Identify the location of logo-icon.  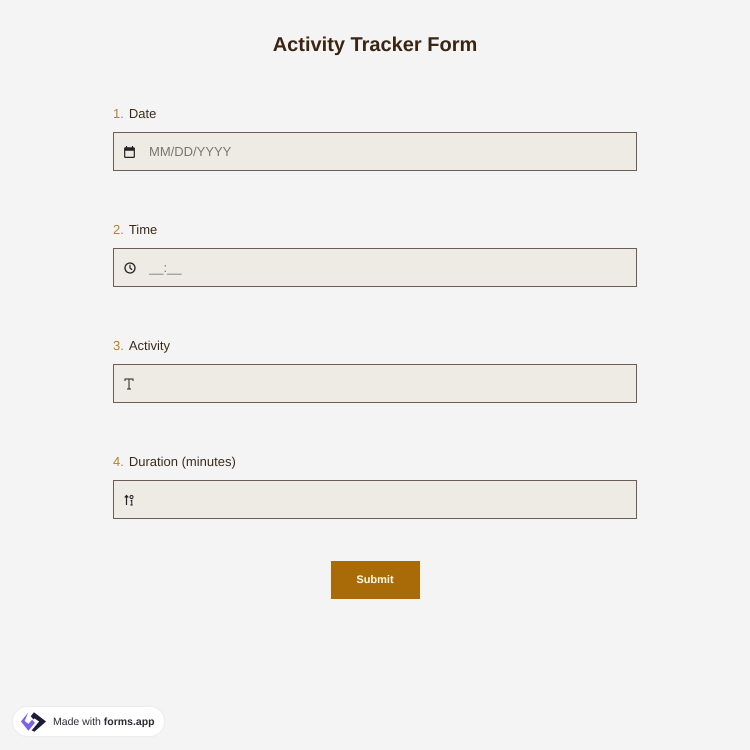
(33, 721).